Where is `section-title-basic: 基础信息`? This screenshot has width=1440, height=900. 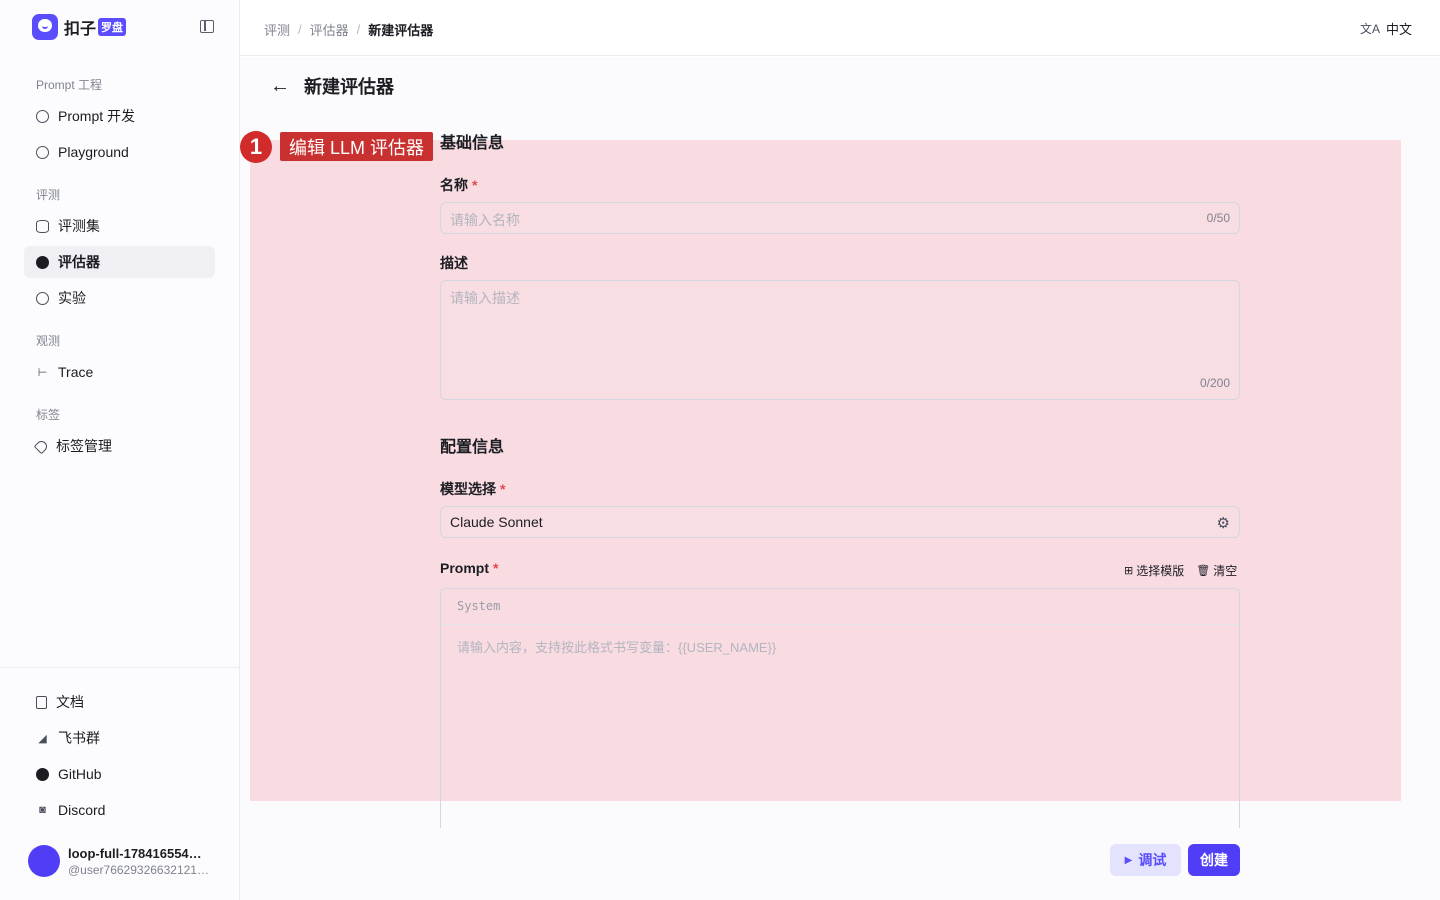 section-title-basic: 基础信息 is located at coordinates (472, 143).